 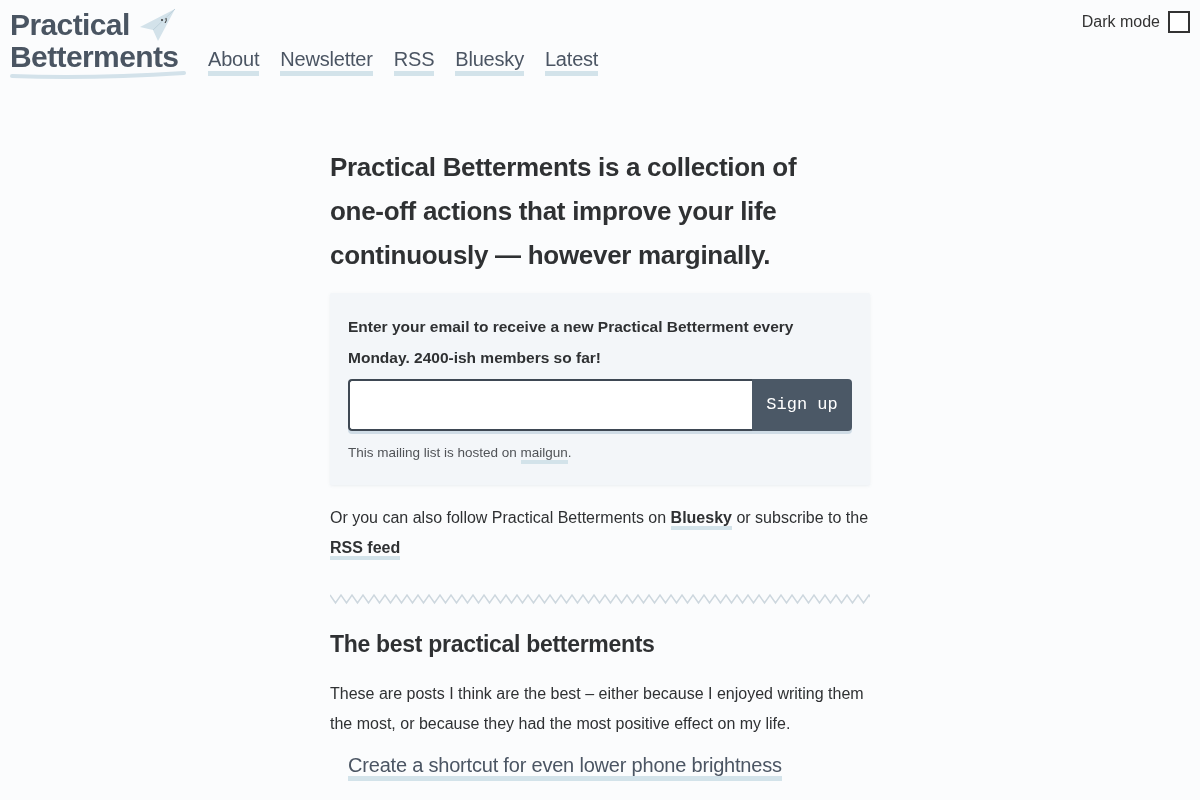 What do you see at coordinates (326, 61) in the screenshot?
I see `nav-link: Newsletter` at bounding box center [326, 61].